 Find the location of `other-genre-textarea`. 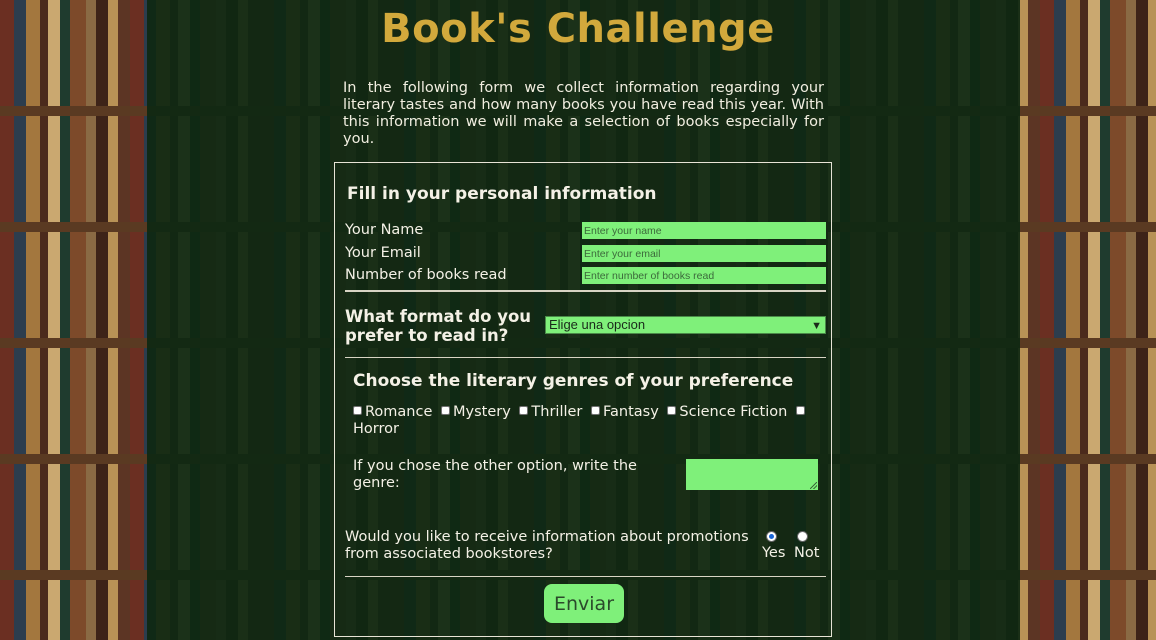

other-genre-textarea is located at coordinates (752, 474).